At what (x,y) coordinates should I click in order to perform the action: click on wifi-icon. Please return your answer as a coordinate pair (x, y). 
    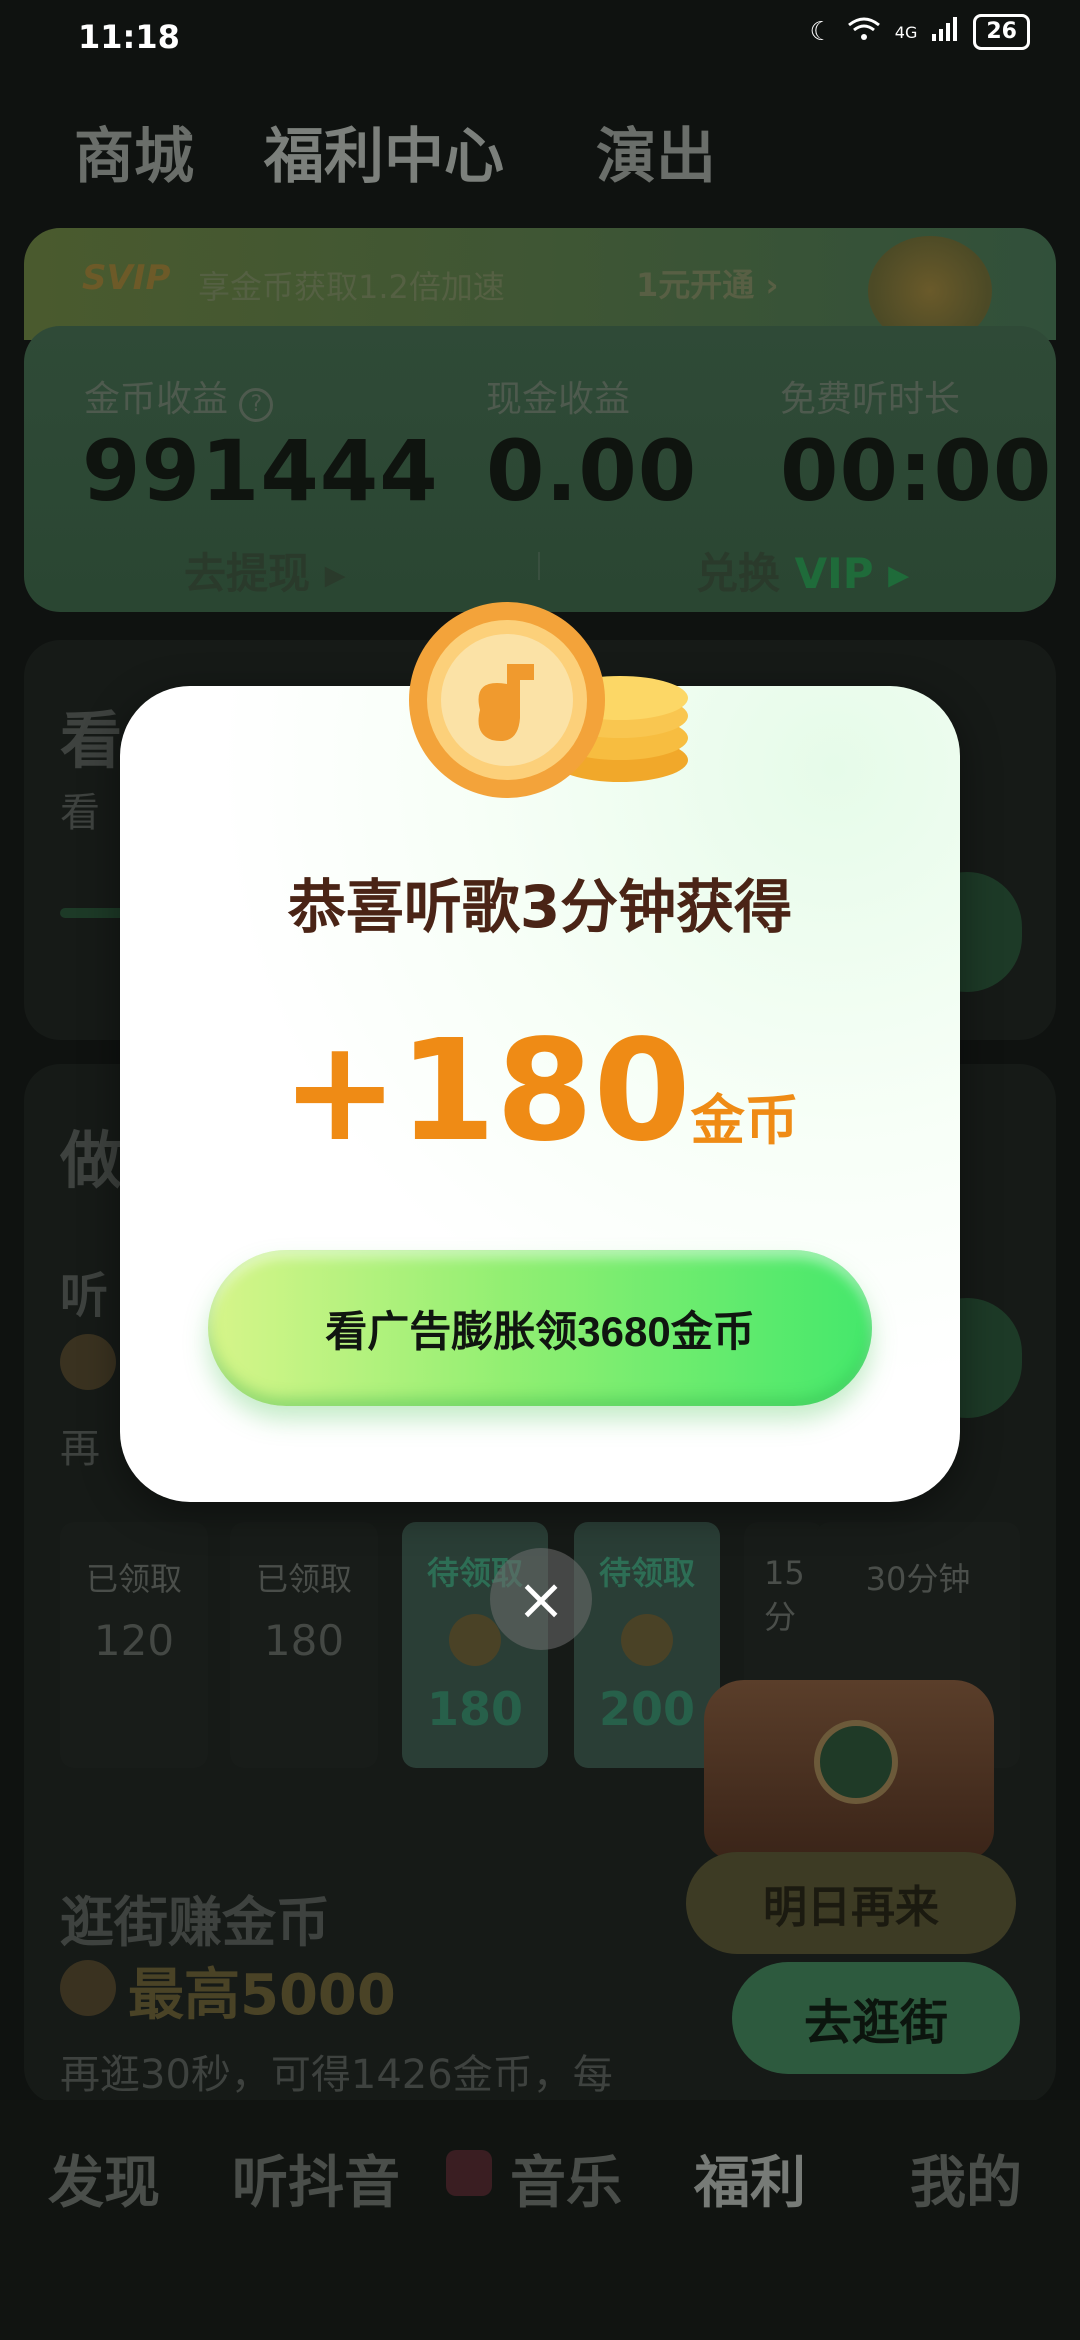
    Looking at the image, I should click on (864, 32).